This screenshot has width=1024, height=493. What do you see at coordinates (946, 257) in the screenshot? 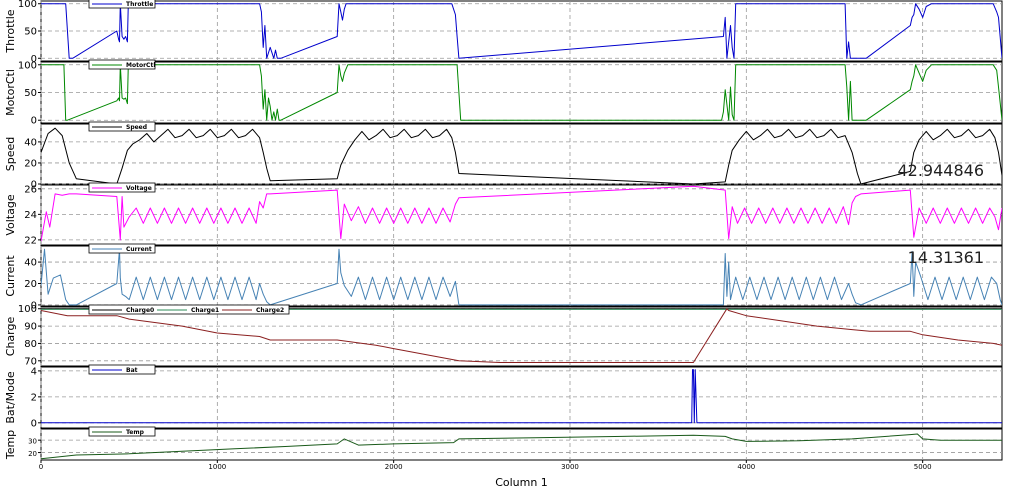
I see `value-readout: 14.31361` at bounding box center [946, 257].